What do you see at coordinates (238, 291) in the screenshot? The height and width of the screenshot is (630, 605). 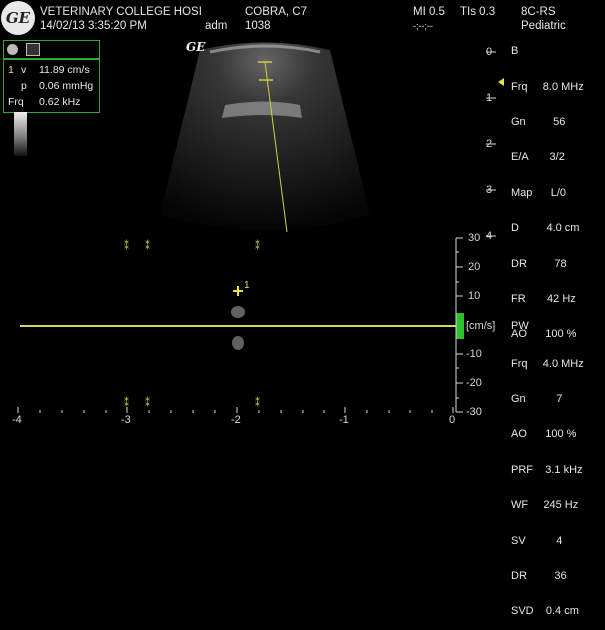 I see `velocity-cursor` at bounding box center [238, 291].